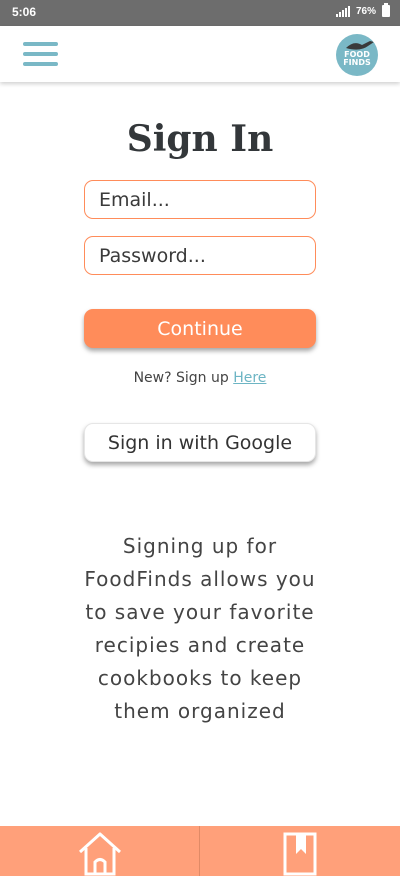  I want to click on password-field, so click(200, 255).